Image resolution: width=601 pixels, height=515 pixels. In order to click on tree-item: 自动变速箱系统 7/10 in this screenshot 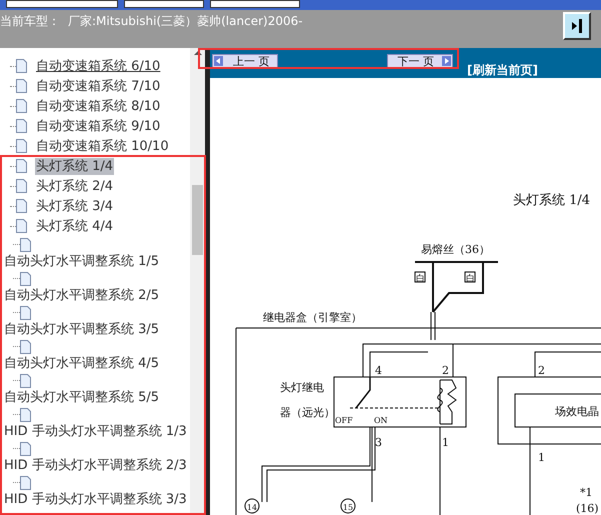, I will do `click(98, 86)`.